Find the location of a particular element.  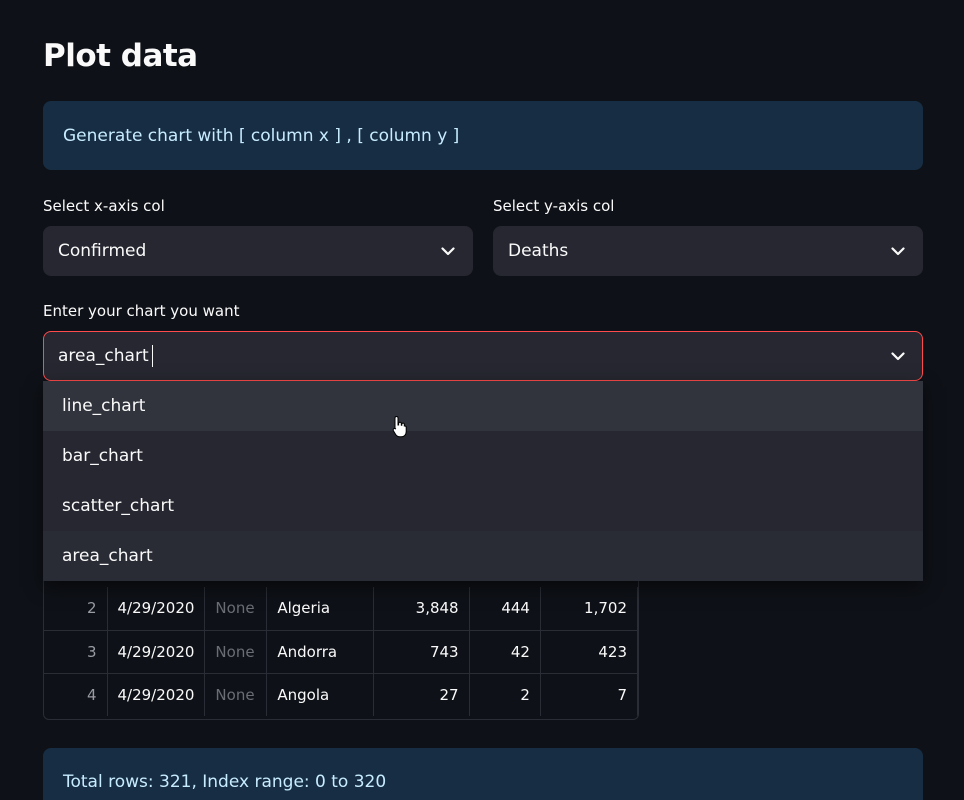

chart-type-input: area_chart is located at coordinates (105, 356).